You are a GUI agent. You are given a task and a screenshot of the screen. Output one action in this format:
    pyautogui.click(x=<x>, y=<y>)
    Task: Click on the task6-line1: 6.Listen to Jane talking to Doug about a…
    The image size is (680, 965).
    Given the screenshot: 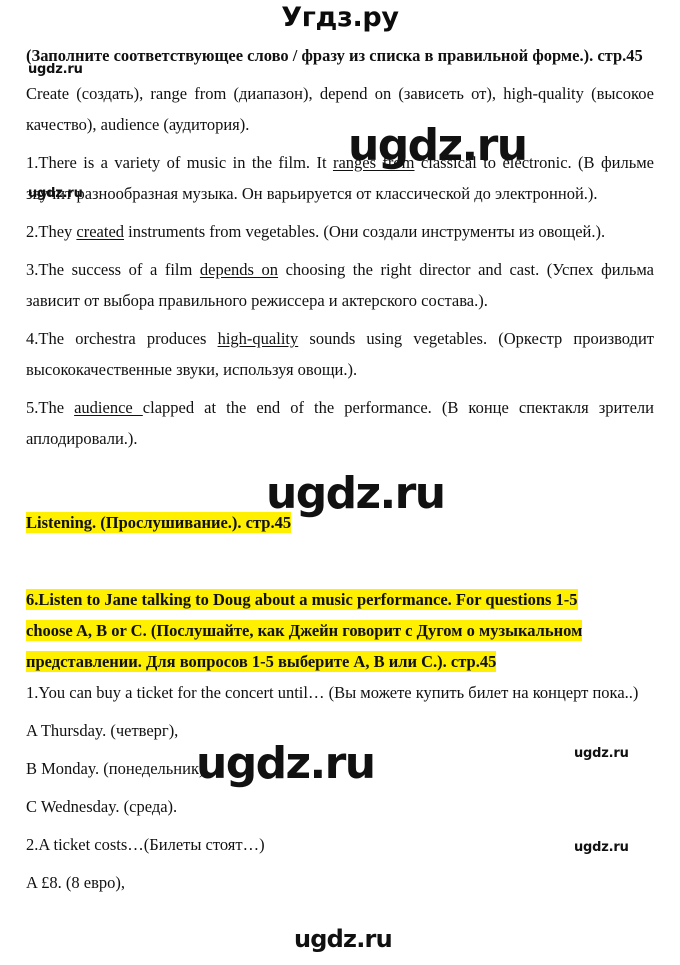 What is the action you would take?
    pyautogui.click(x=302, y=599)
    